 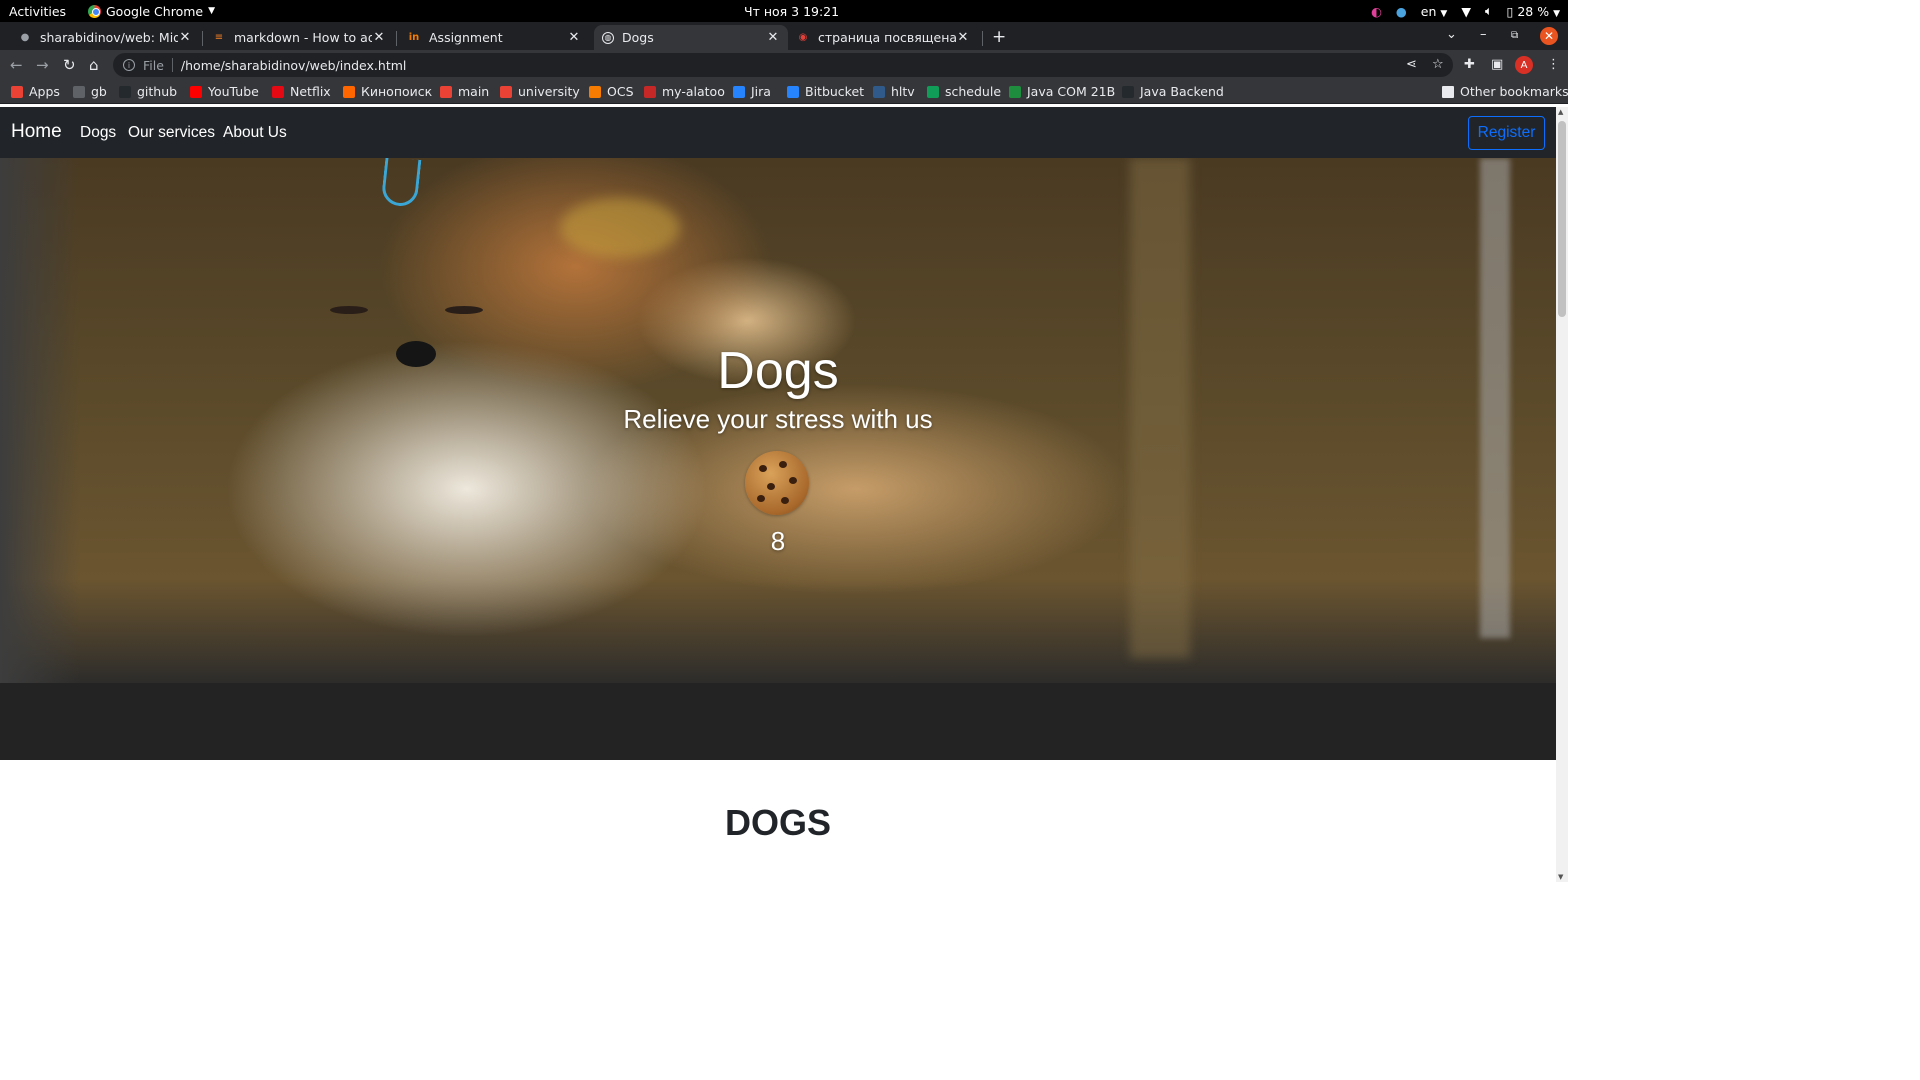 What do you see at coordinates (464, 91) in the screenshot?
I see `bookmark-item: main` at bounding box center [464, 91].